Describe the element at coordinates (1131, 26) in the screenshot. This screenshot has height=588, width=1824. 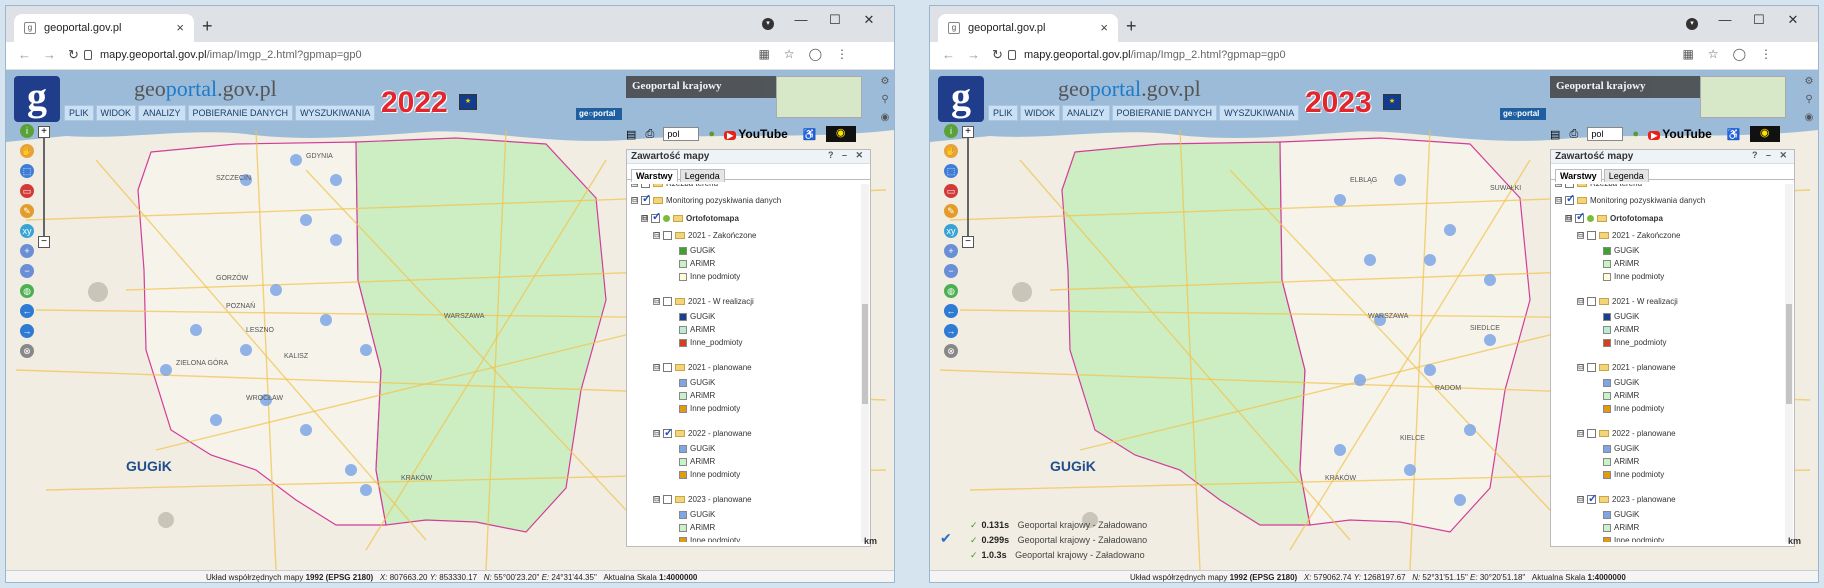
I see `new-tab-icon: +` at that location.